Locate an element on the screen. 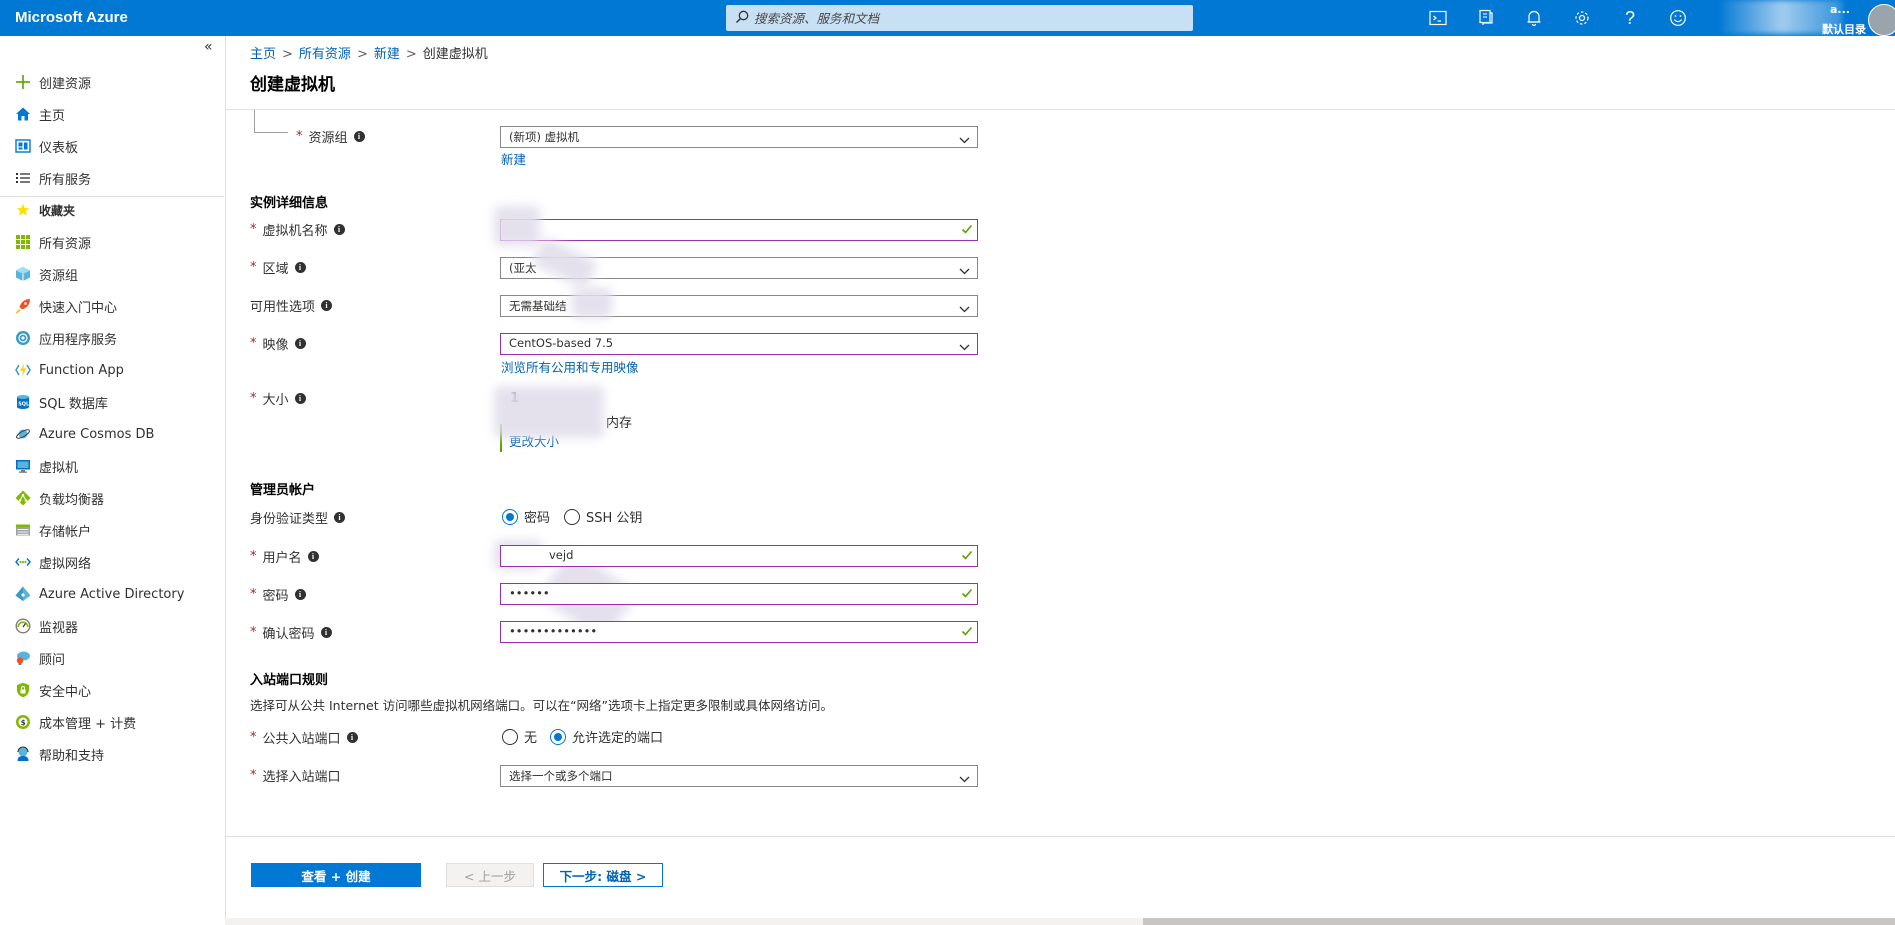 The height and width of the screenshot is (925, 1895). sidebar-item-create-resource: 创建资源 is located at coordinates (112, 82).